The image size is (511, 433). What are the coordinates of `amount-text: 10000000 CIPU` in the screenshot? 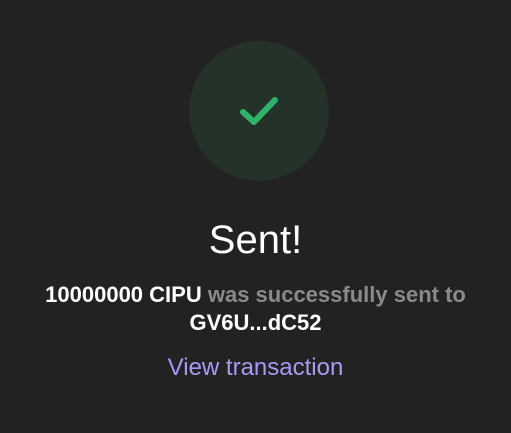 It's located at (123, 294).